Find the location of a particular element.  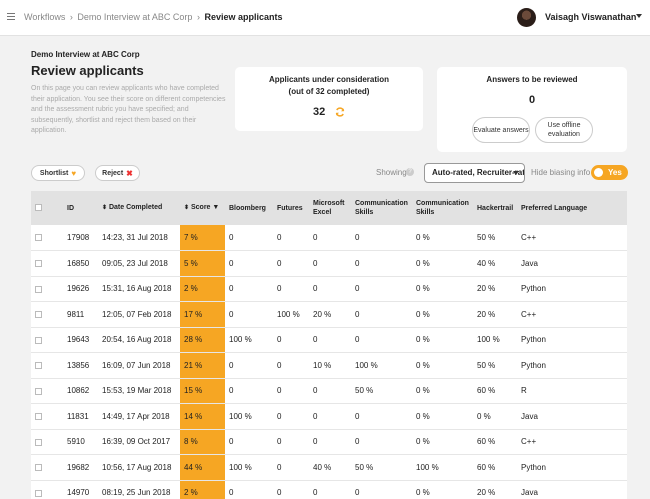

cell-date: 12:05, 07 Feb 2018 is located at coordinates (139, 314).